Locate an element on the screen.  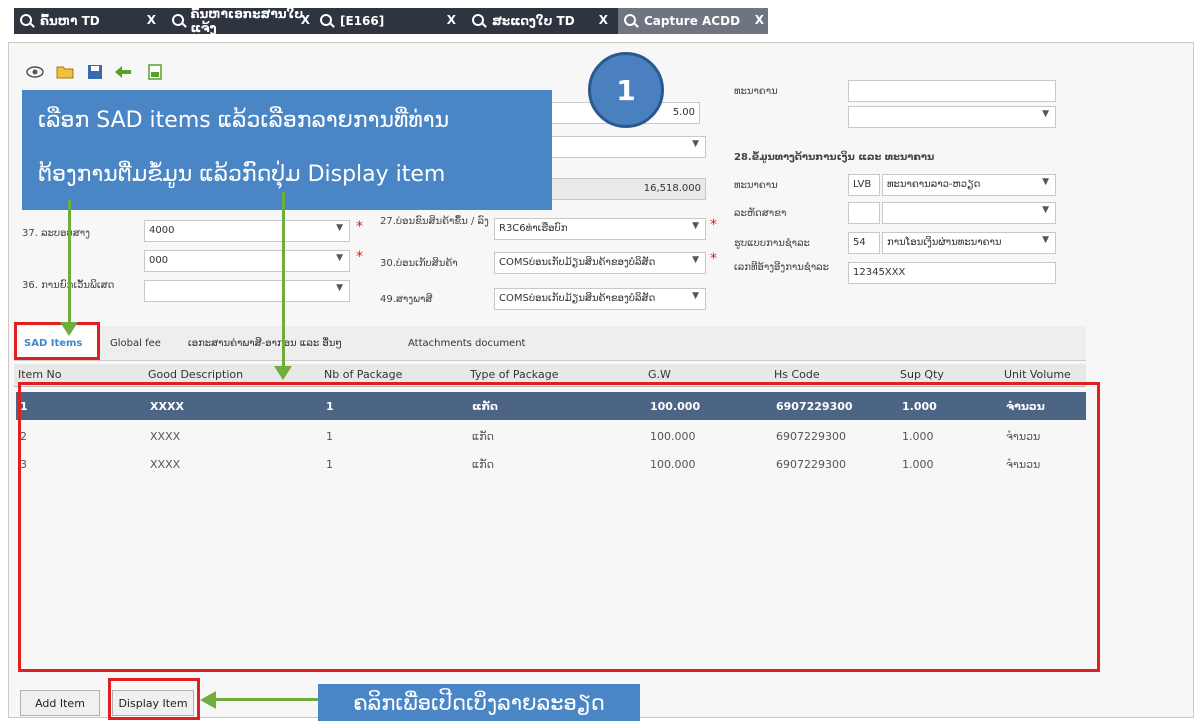
display-item-highlight is located at coordinates (154, 699).